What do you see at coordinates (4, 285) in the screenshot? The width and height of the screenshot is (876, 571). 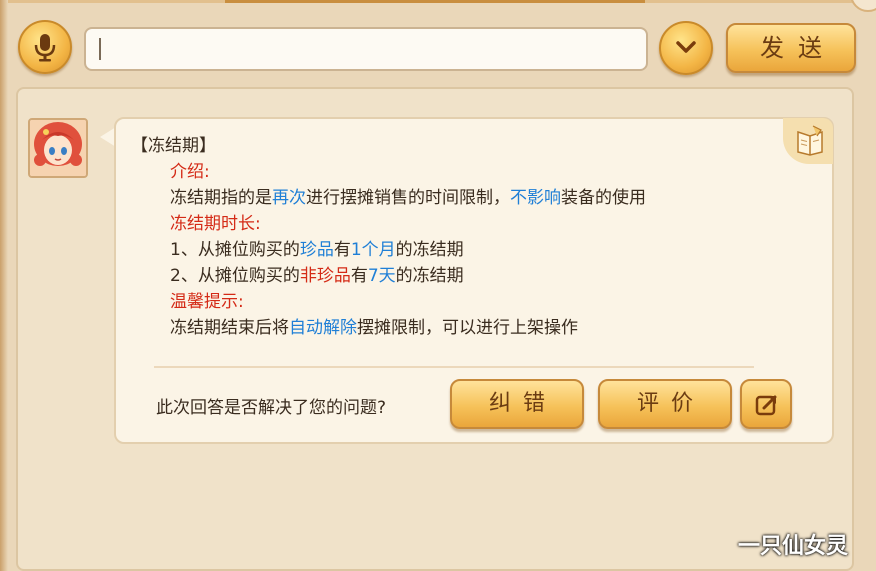 I see `frame-left-edge` at bounding box center [4, 285].